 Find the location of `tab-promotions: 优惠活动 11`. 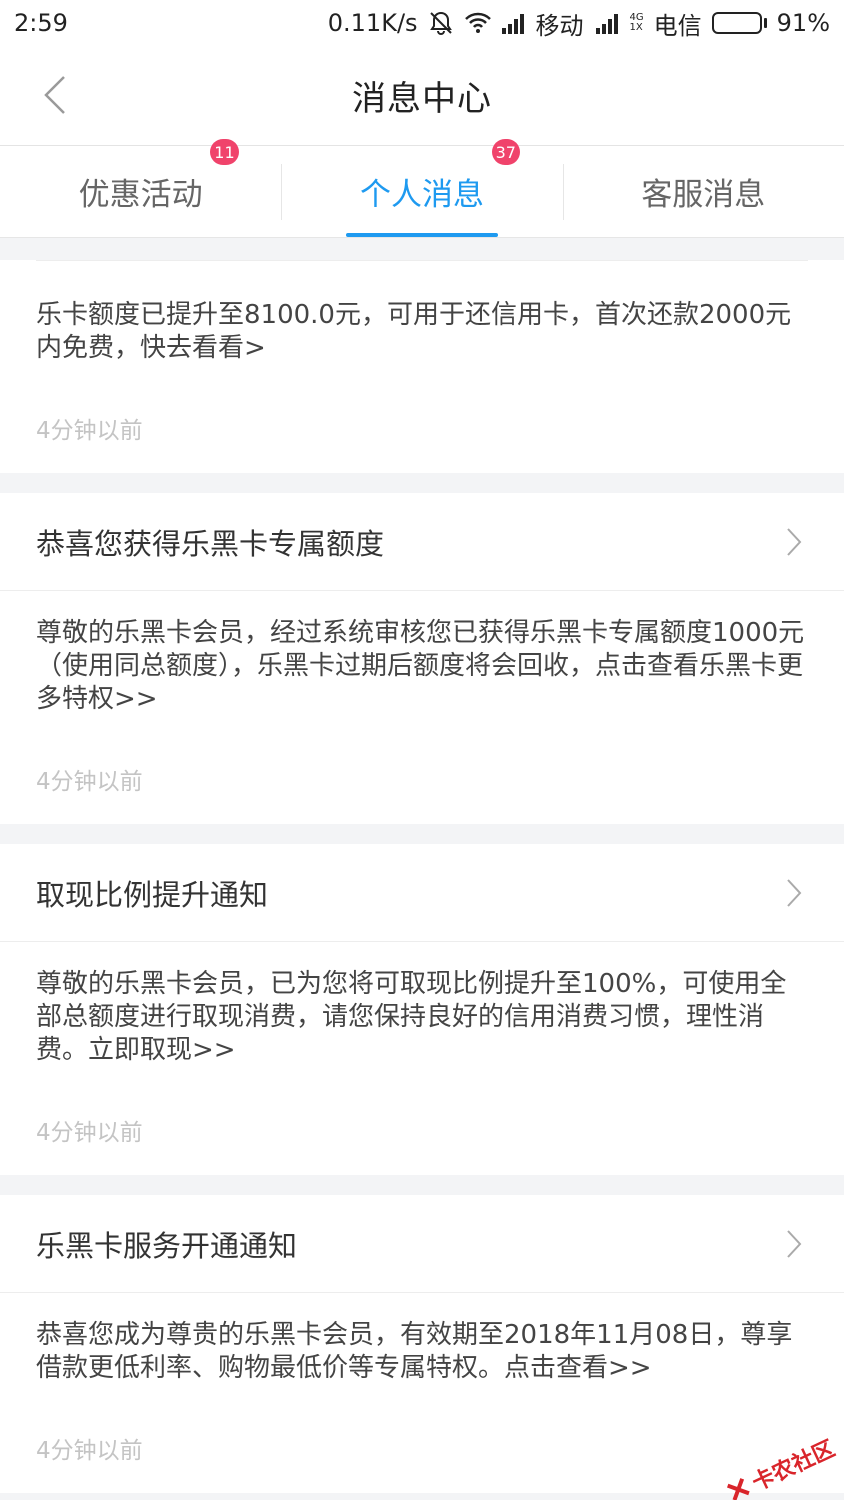

tab-promotions: 优惠活动 11 is located at coordinates (140, 188).